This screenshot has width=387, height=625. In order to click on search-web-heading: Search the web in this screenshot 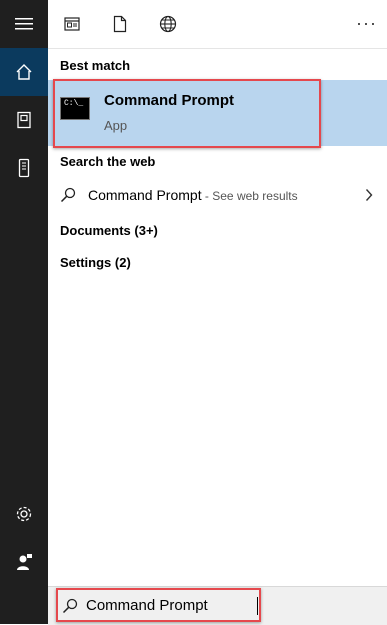, I will do `click(108, 161)`.